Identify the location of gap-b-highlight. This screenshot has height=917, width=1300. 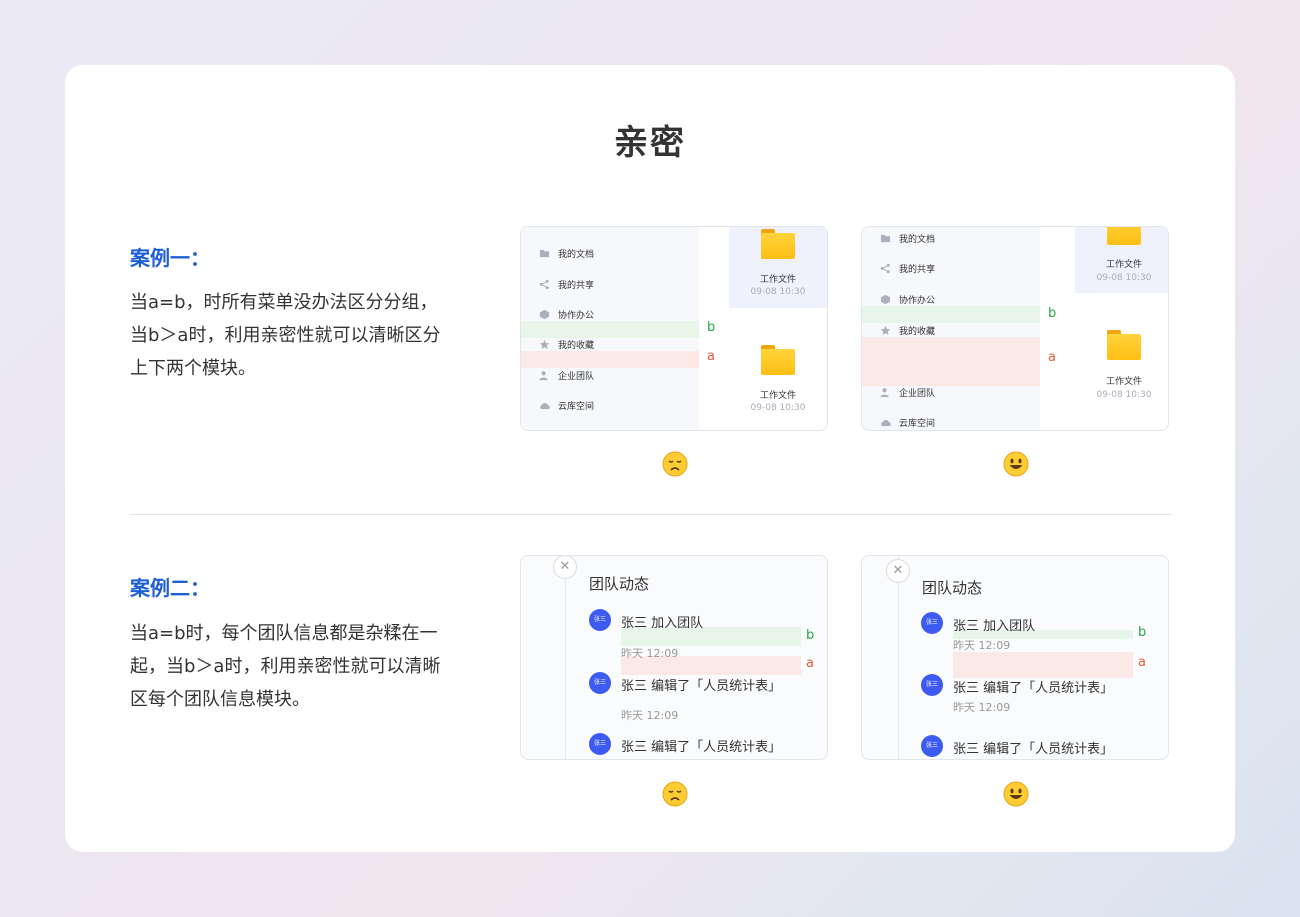
(951, 314).